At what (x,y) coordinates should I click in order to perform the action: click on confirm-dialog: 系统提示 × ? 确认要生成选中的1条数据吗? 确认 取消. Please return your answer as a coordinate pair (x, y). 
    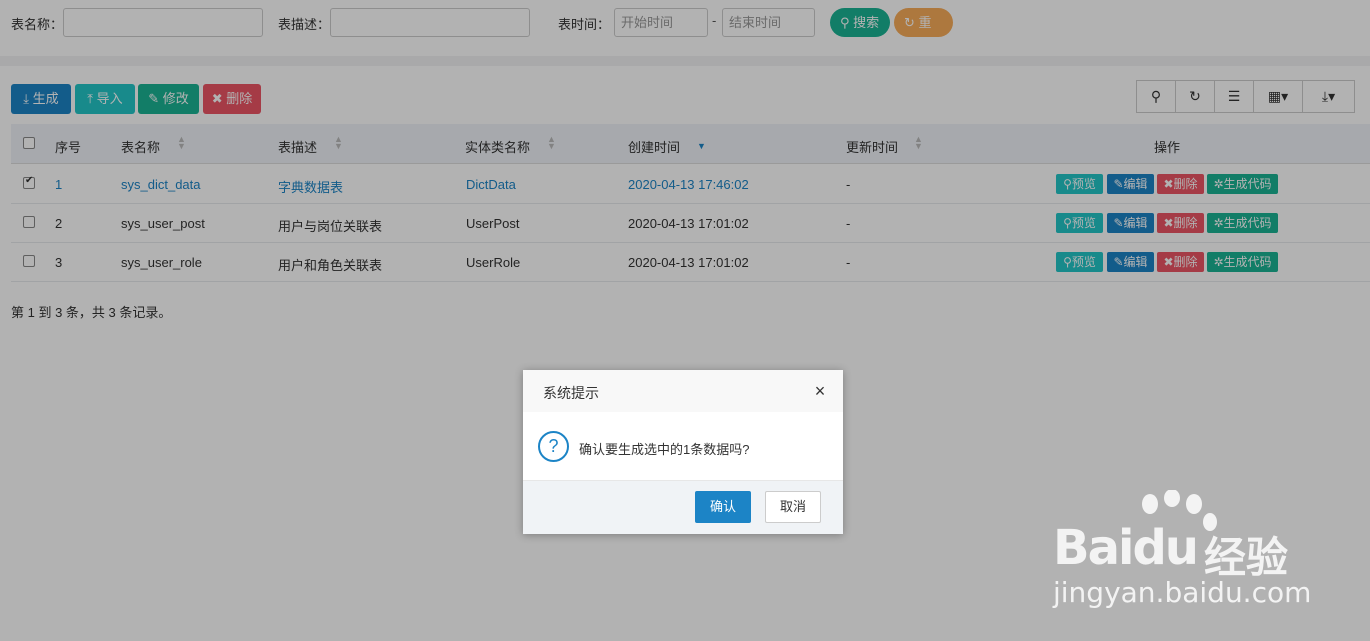
    Looking at the image, I should click on (683, 452).